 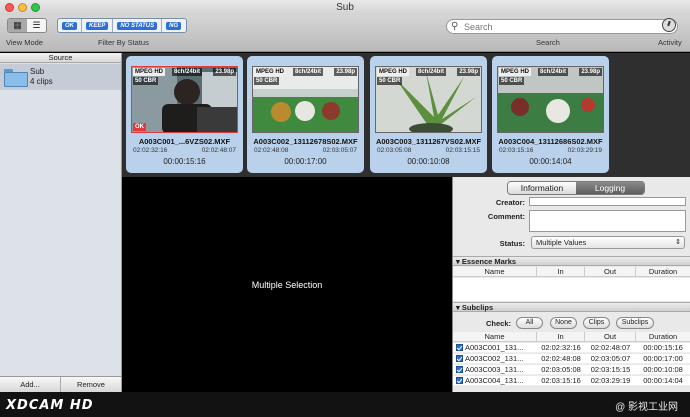 What do you see at coordinates (91, 384) in the screenshot?
I see `remove-source-button: Remove` at bounding box center [91, 384].